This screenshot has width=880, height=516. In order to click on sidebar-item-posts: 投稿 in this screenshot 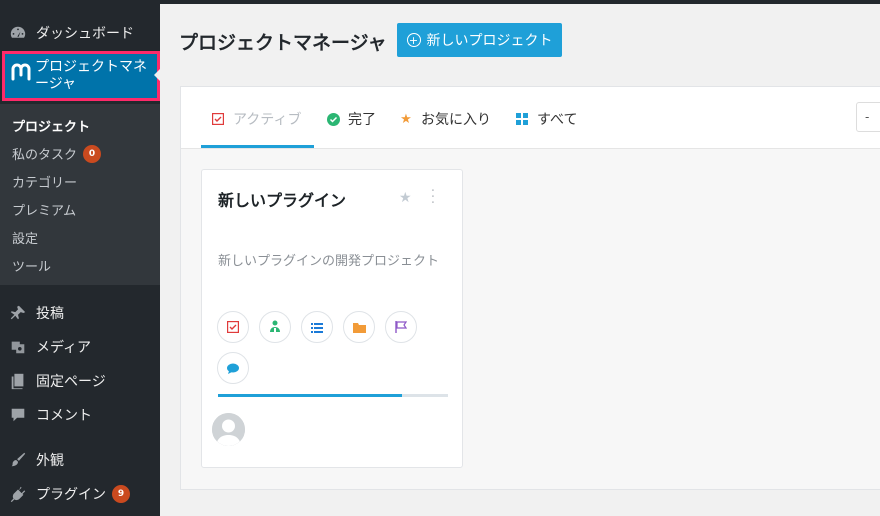, I will do `click(80, 313)`.